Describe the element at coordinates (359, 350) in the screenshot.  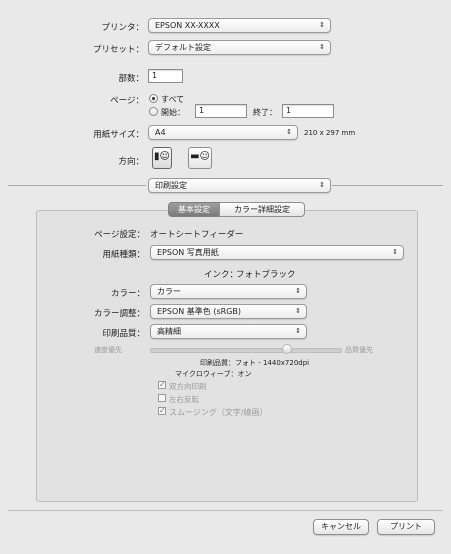
I see `slider-right-label: 品質優先` at that location.